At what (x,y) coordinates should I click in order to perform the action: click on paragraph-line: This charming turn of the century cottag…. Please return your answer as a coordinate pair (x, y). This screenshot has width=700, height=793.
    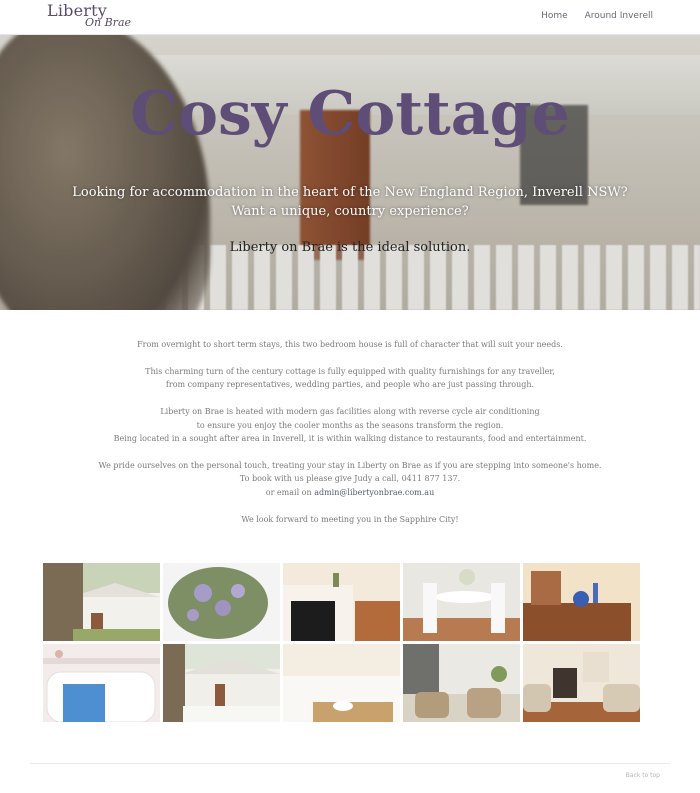
    Looking at the image, I should click on (350, 371).